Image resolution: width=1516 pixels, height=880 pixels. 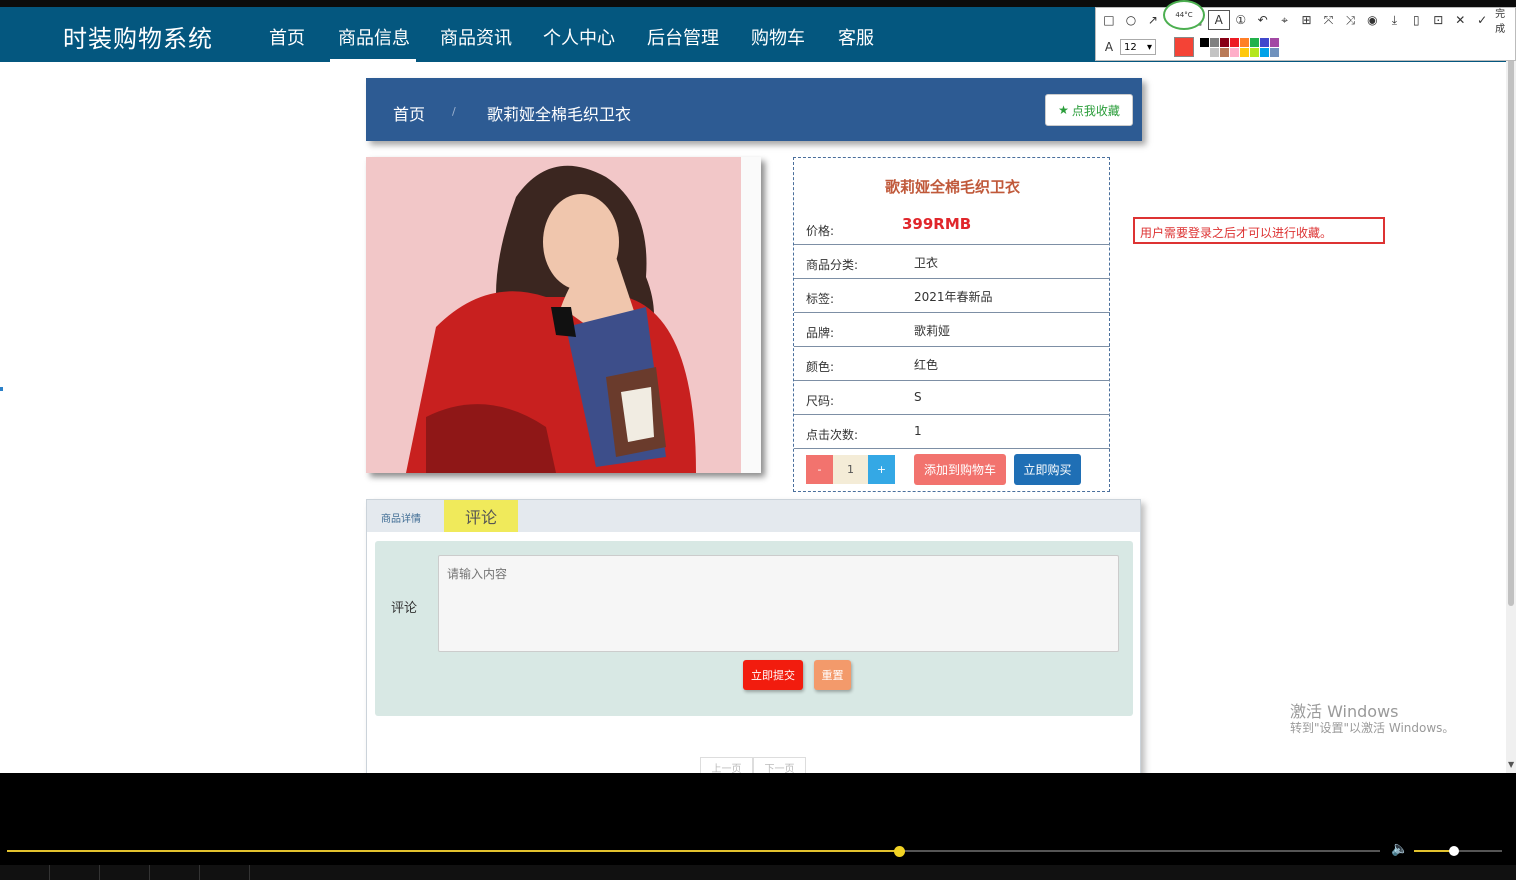 What do you see at coordinates (1047, 469) in the screenshot?
I see `buy-now-button: 立即购买` at bounding box center [1047, 469].